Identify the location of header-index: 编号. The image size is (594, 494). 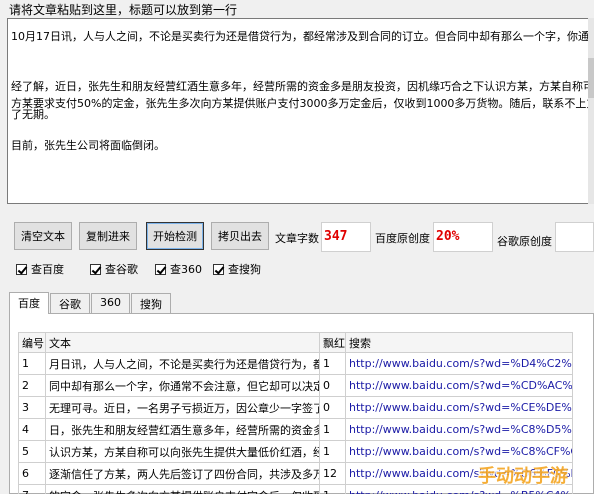
(32, 342).